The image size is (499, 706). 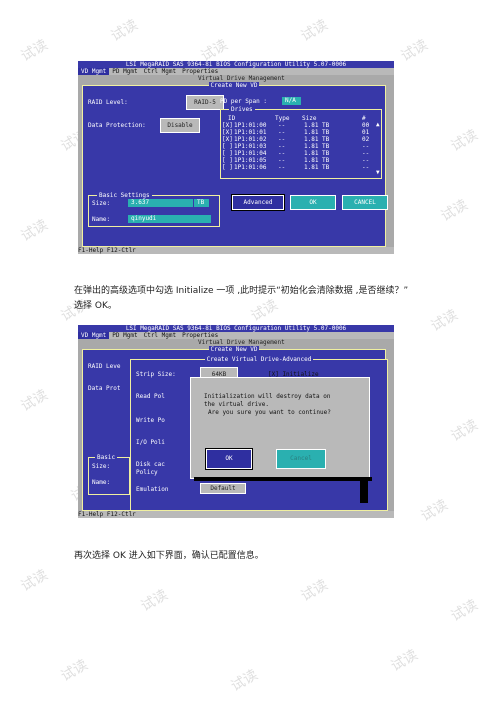 I want to click on advanced-button: Advanced, so click(x=258, y=202).